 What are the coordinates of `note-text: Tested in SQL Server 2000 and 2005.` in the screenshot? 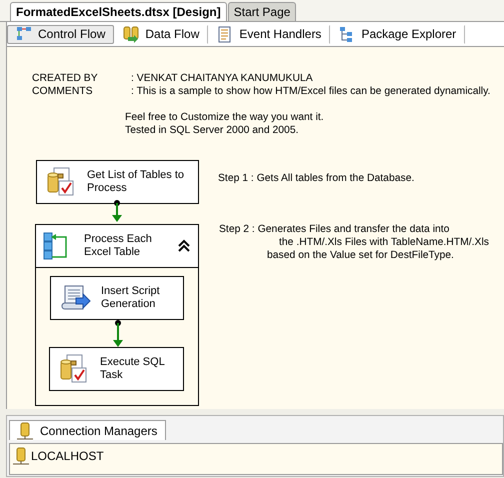 It's located at (211, 130).